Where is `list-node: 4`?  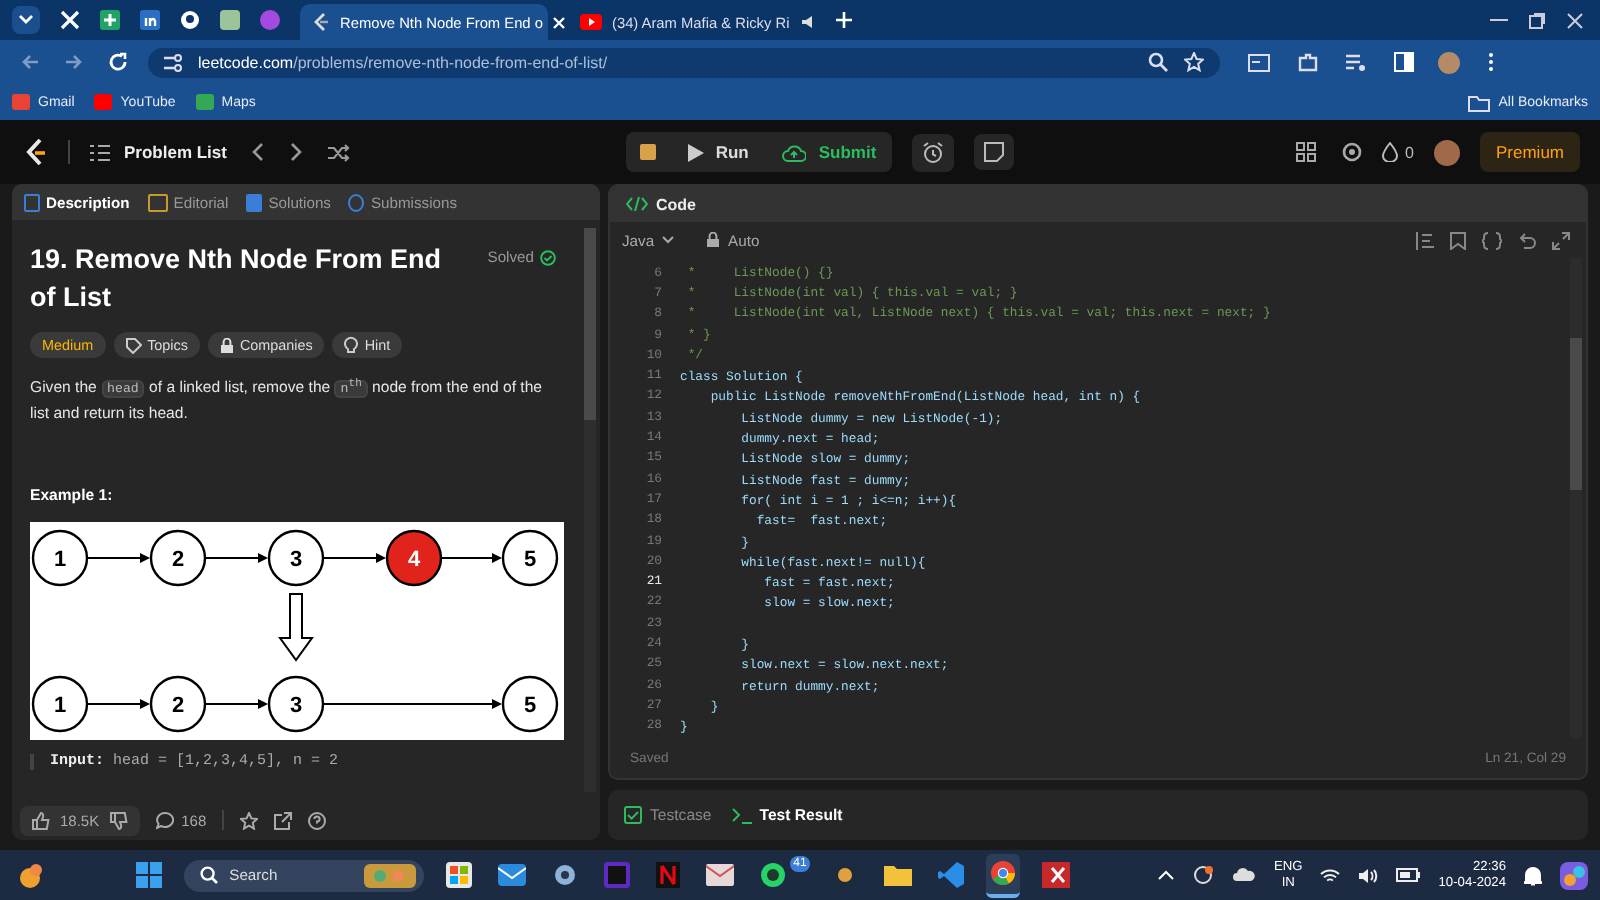
list-node: 4 is located at coordinates (414, 558).